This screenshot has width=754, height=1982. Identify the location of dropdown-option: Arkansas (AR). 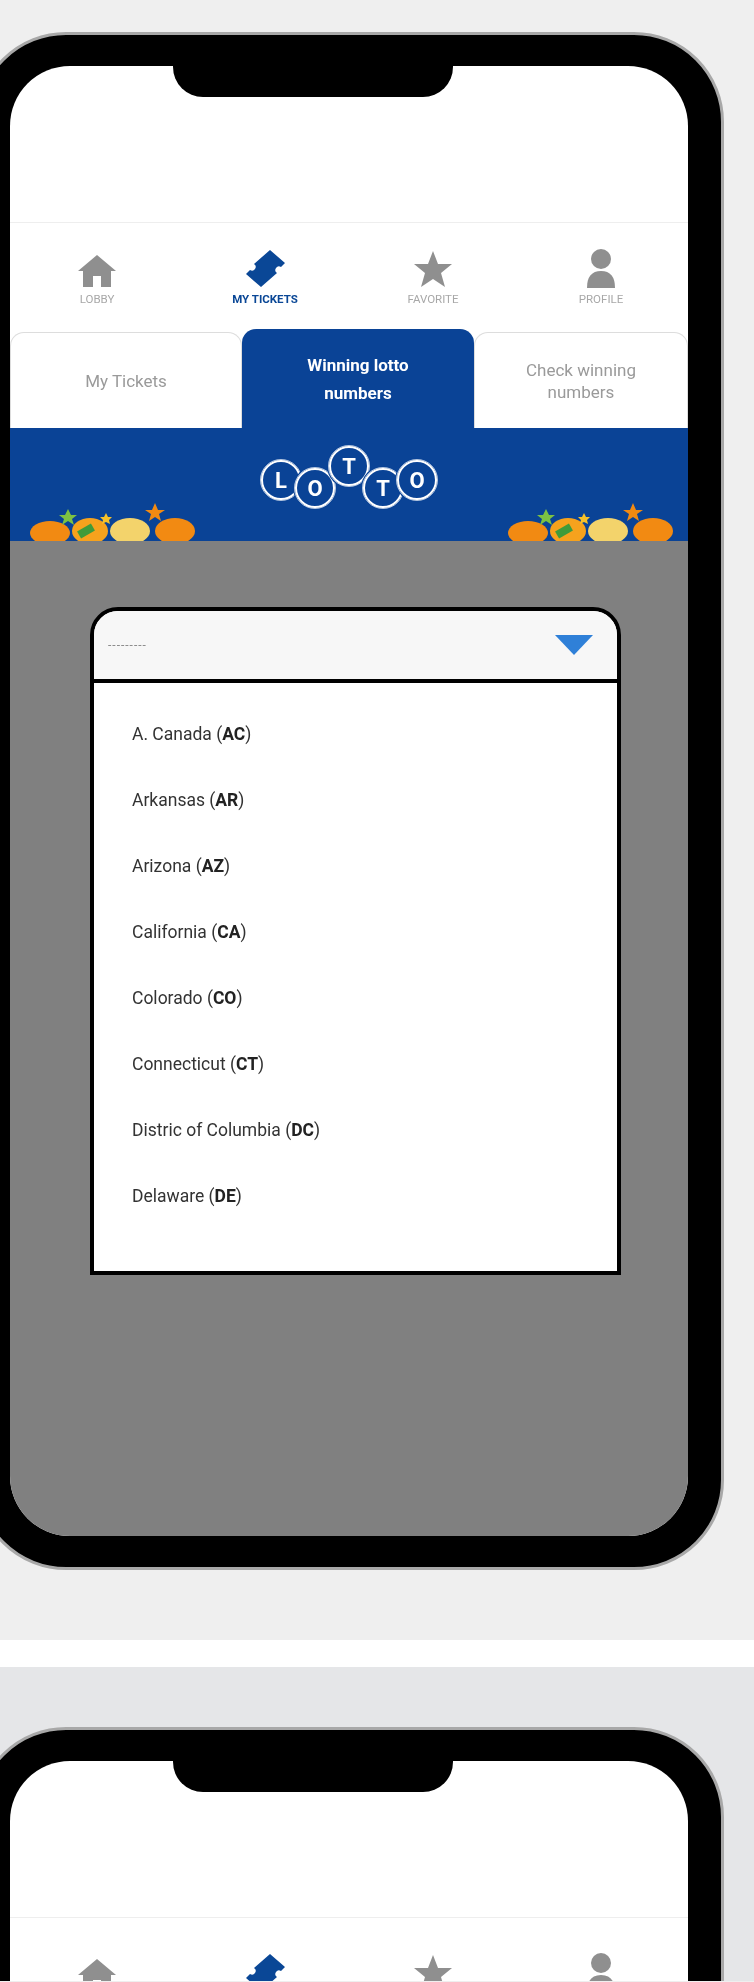
(188, 800).